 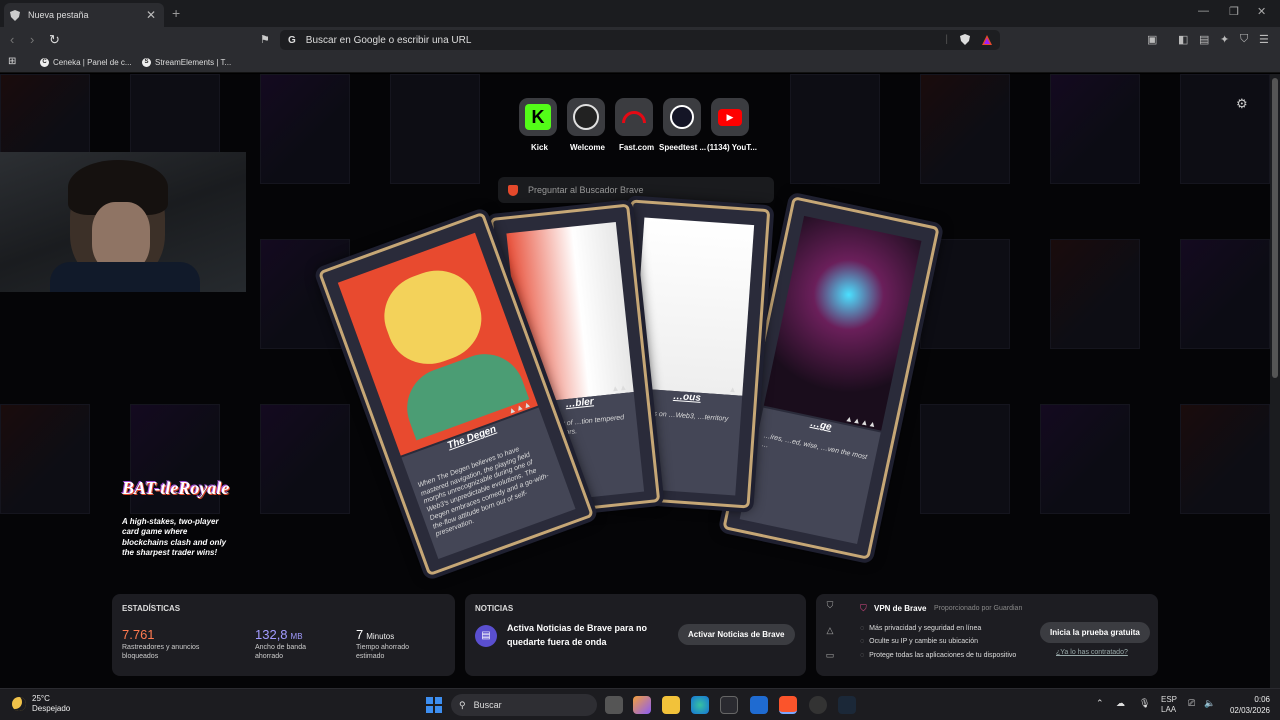 What do you see at coordinates (388, 40) in the screenshot?
I see `address-placeholder: Buscar en Google o escribir una URL` at bounding box center [388, 40].